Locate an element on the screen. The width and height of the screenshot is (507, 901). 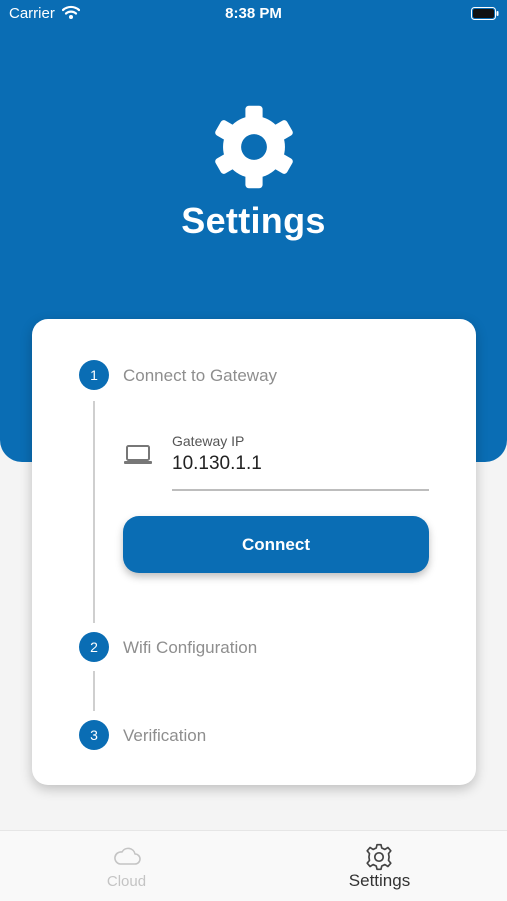
tab-cloud-label: Cloud is located at coordinates (126, 881).